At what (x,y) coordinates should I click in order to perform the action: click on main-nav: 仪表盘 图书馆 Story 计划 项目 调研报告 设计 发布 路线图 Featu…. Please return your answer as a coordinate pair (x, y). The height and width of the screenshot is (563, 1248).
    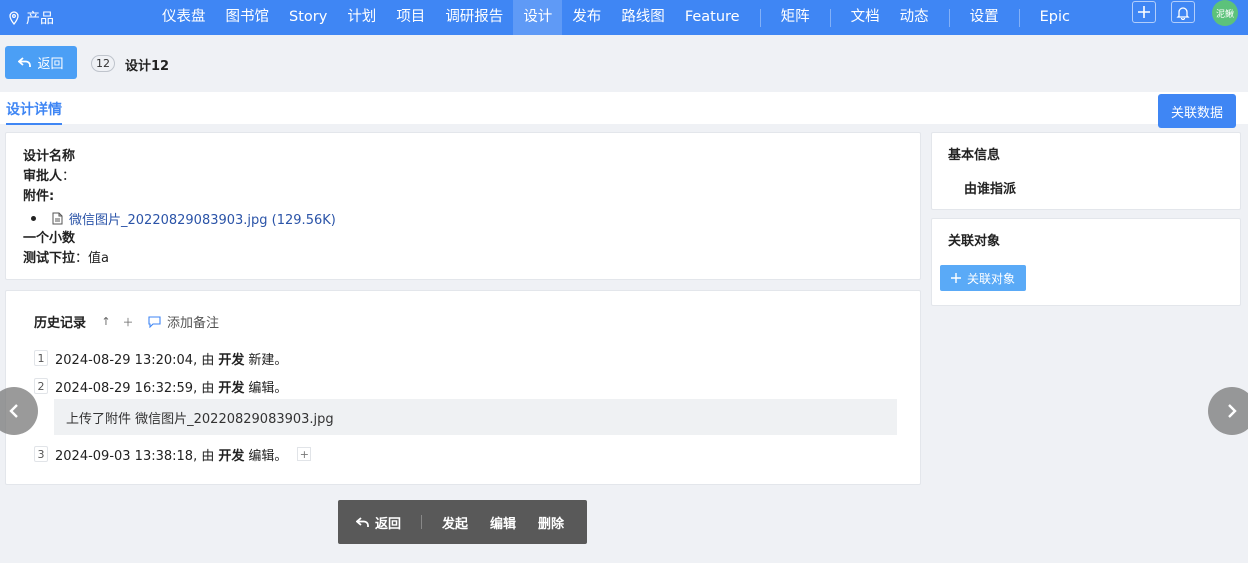
    Looking at the image, I should click on (616, 17).